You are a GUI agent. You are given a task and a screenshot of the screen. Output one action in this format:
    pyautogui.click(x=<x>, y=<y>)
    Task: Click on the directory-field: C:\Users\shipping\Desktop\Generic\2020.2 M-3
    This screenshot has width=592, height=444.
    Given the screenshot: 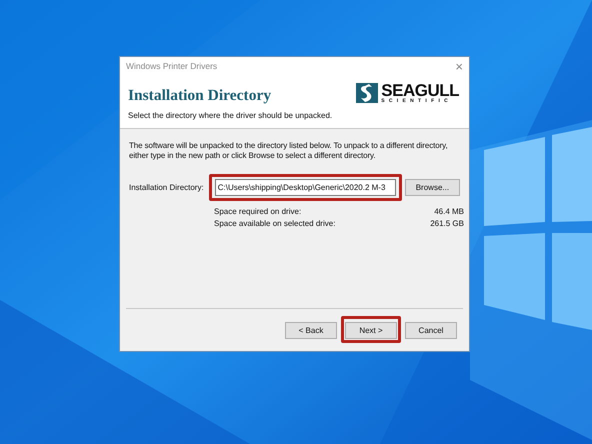 What is the action you would take?
    pyautogui.click(x=305, y=187)
    